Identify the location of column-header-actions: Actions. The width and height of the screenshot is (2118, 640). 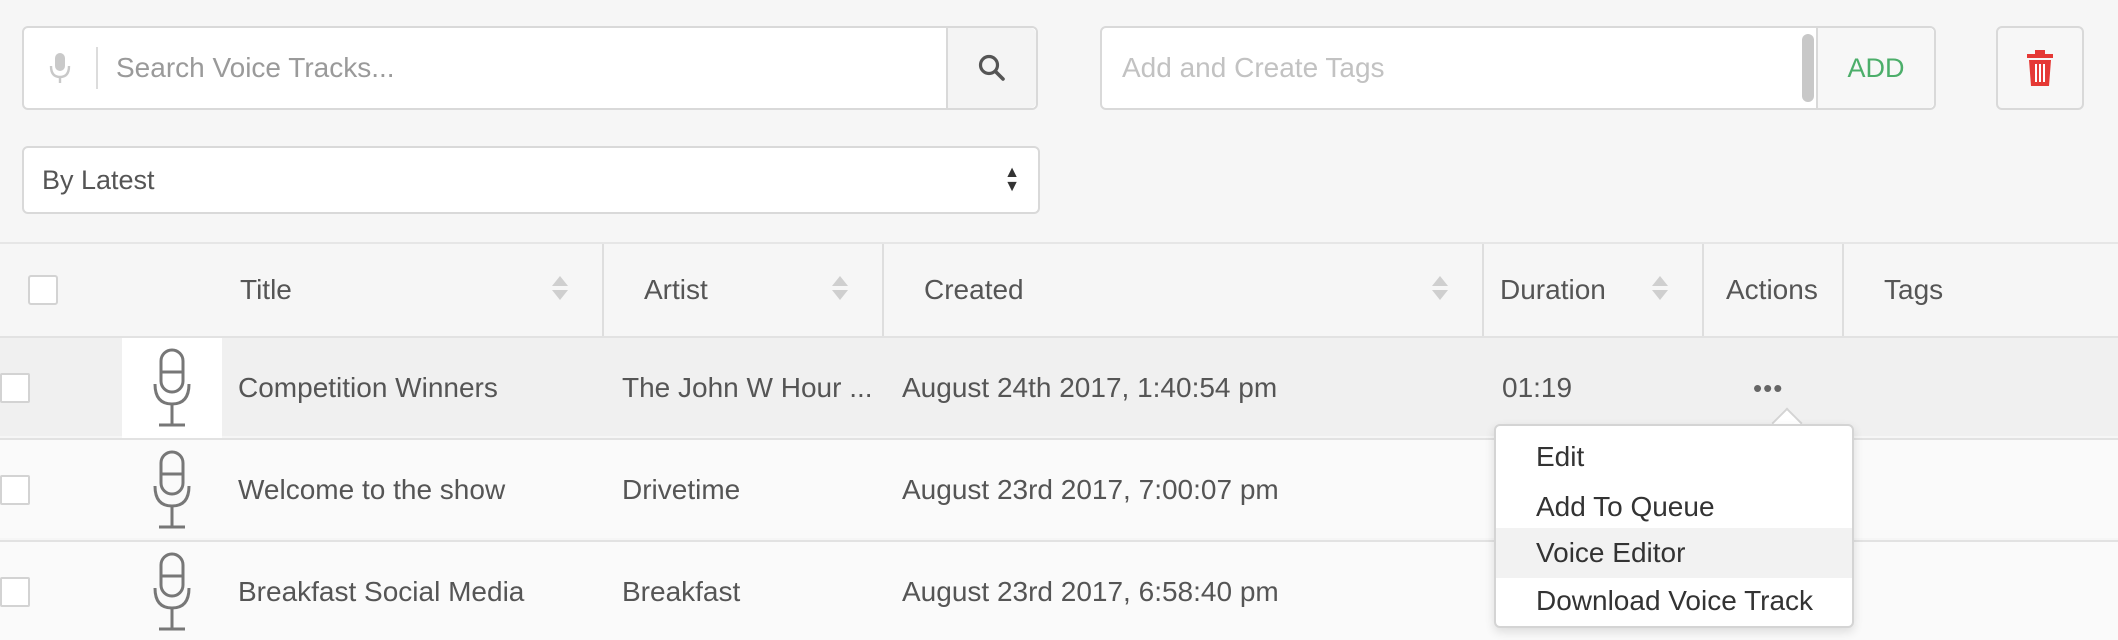
(1774, 290).